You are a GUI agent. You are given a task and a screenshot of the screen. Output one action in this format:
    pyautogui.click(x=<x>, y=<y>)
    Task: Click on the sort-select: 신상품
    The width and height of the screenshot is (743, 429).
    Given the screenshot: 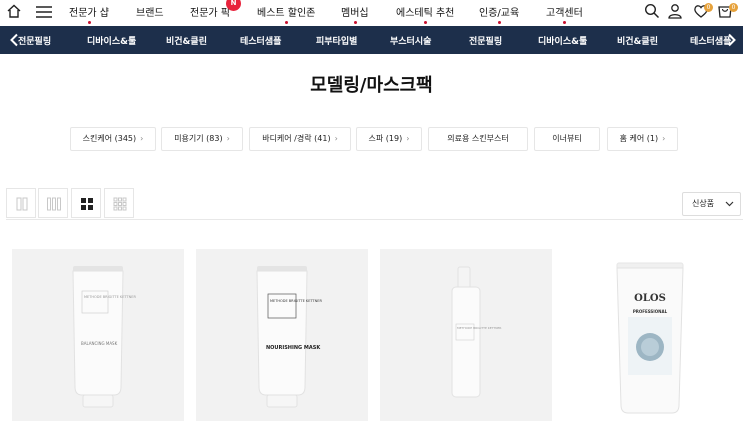 What is the action you would take?
    pyautogui.click(x=711, y=204)
    